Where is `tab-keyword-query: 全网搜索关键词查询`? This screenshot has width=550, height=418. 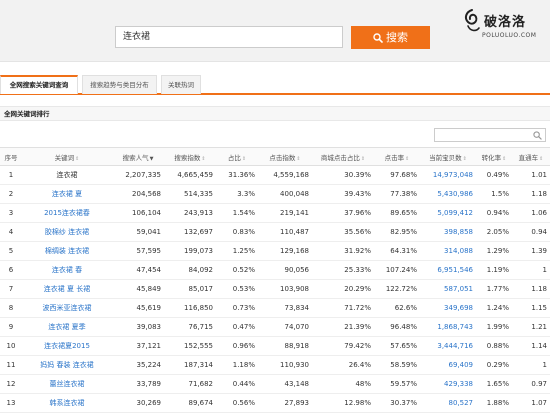 tab-keyword-query: 全网搜索关键词查询 is located at coordinates (39, 84).